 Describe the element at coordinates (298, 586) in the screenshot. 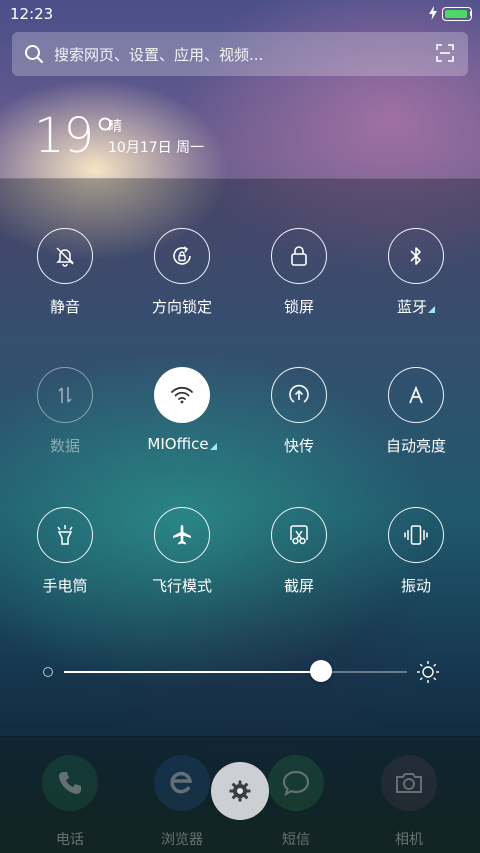

I see `toggle-label: 截屏` at that location.